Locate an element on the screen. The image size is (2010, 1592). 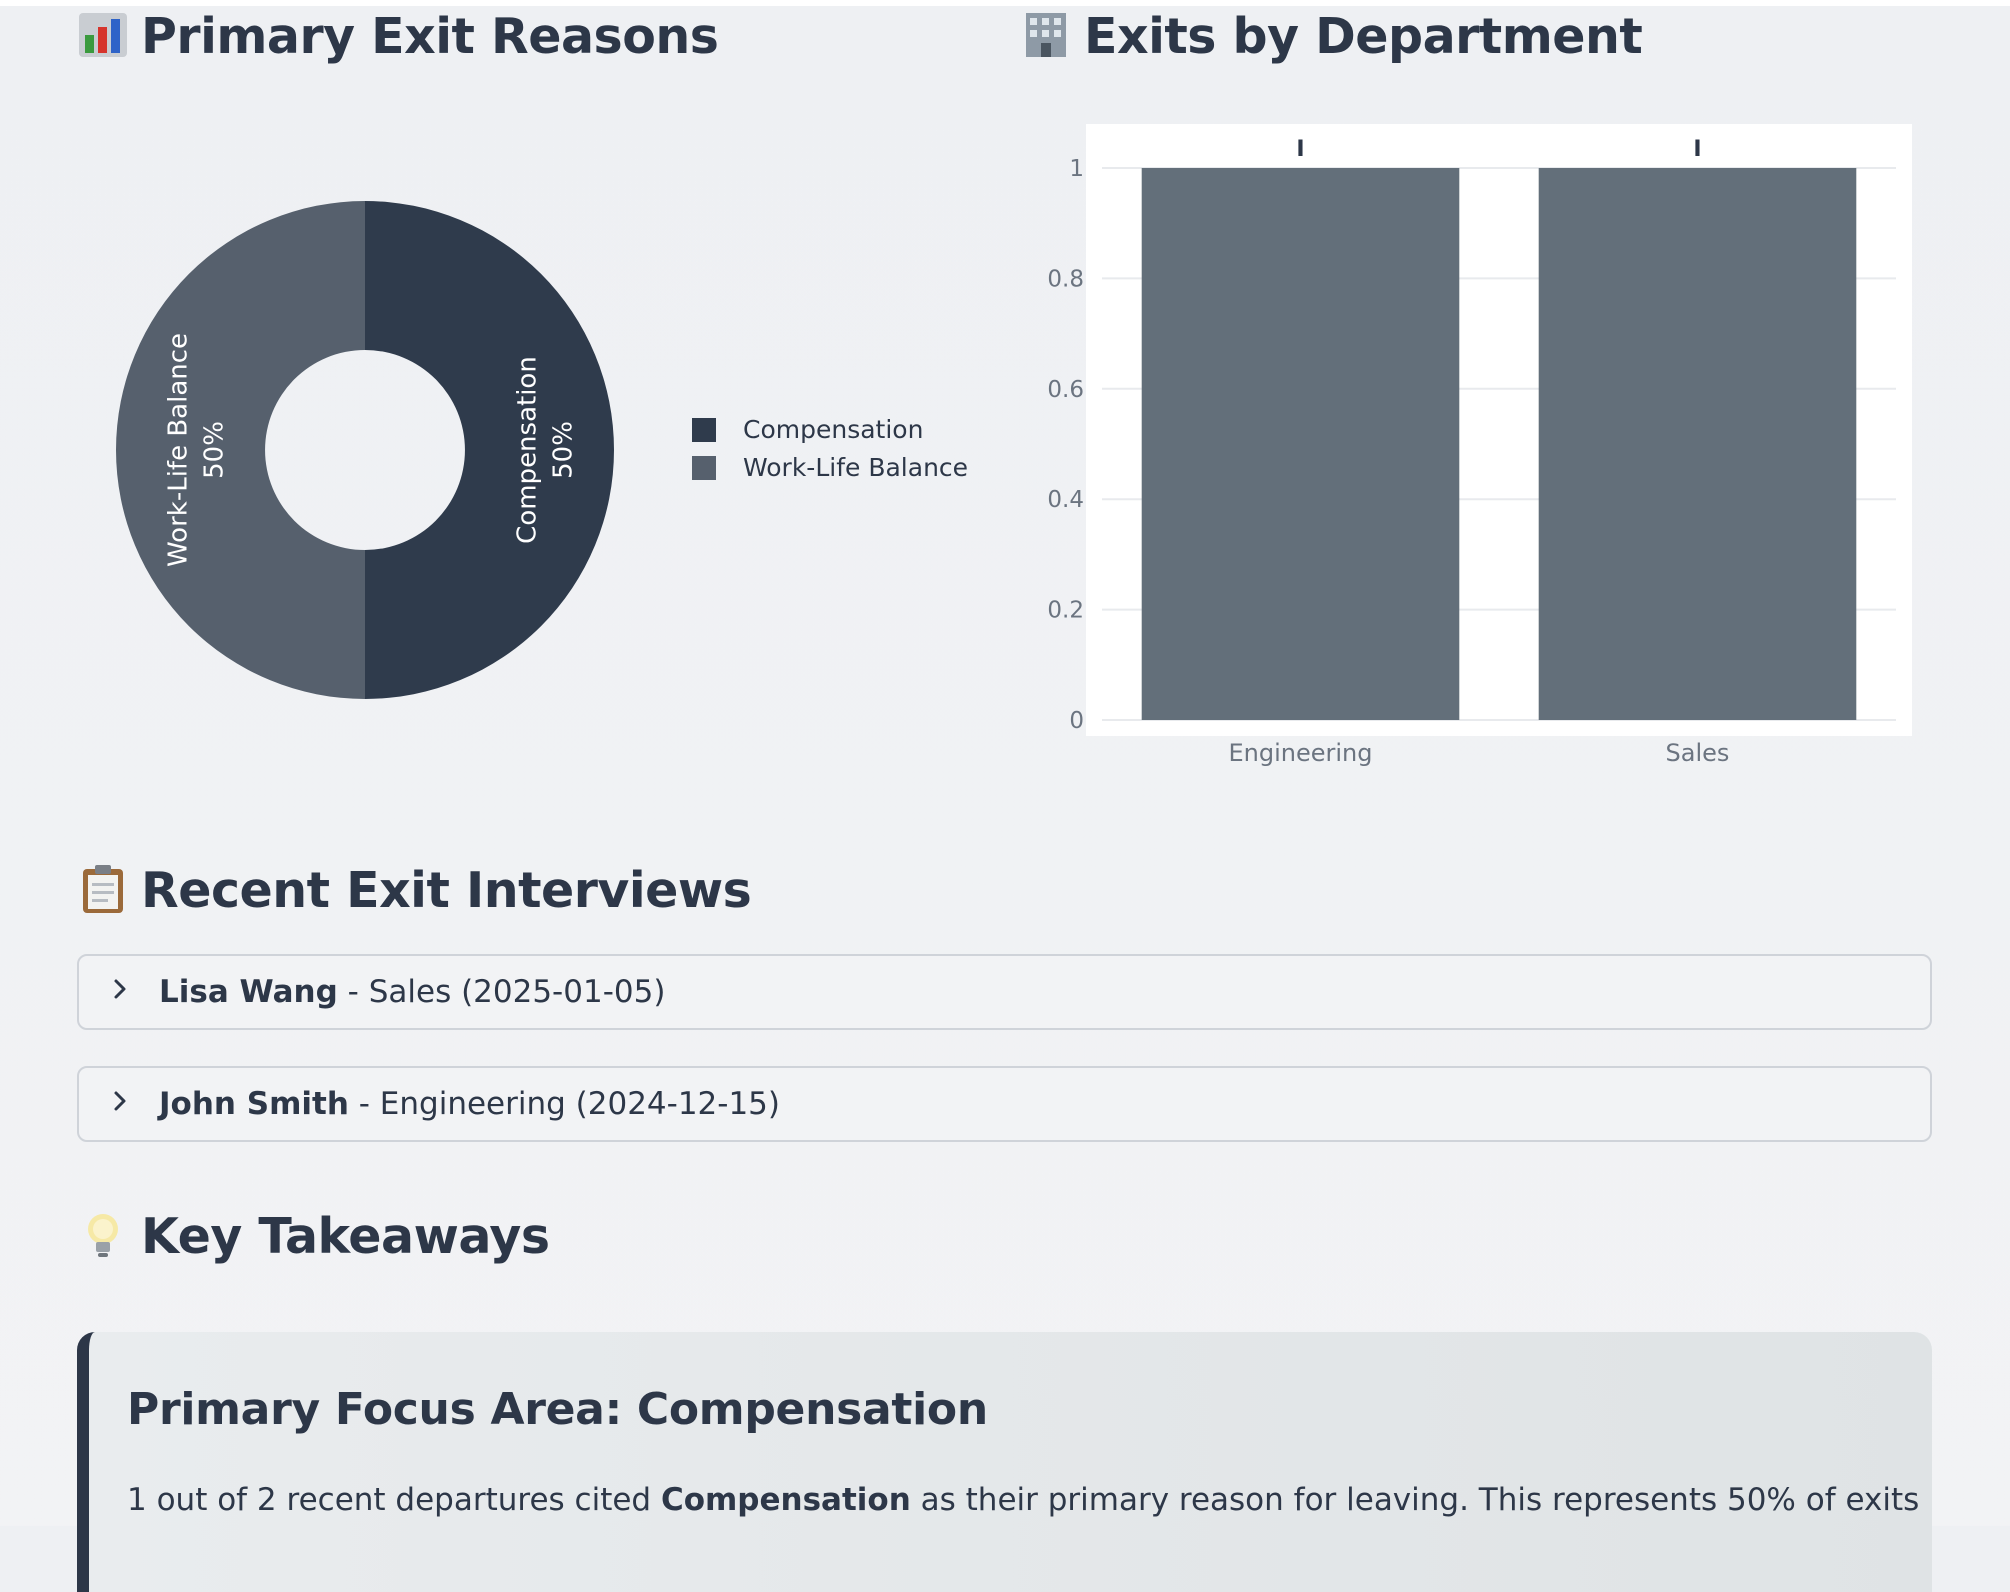
interview-name: John Smith is located at coordinates (254, 1104).